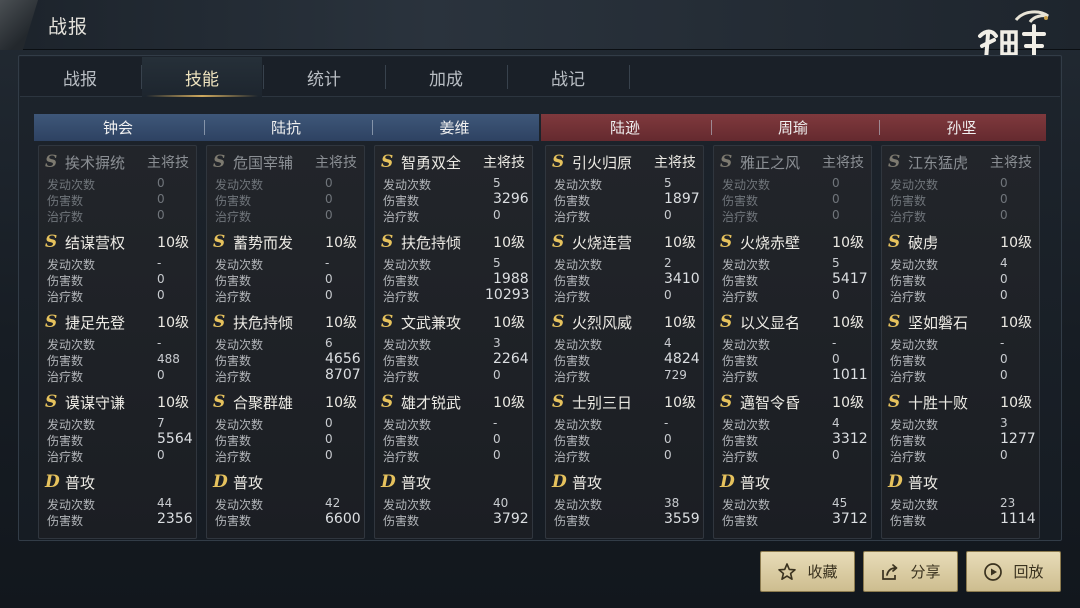 This screenshot has height=608, width=1080. Describe the element at coordinates (960, 508) in the screenshot. I see `skill-entry: D 普攻 发动次数 23 伤害数 1114` at that location.